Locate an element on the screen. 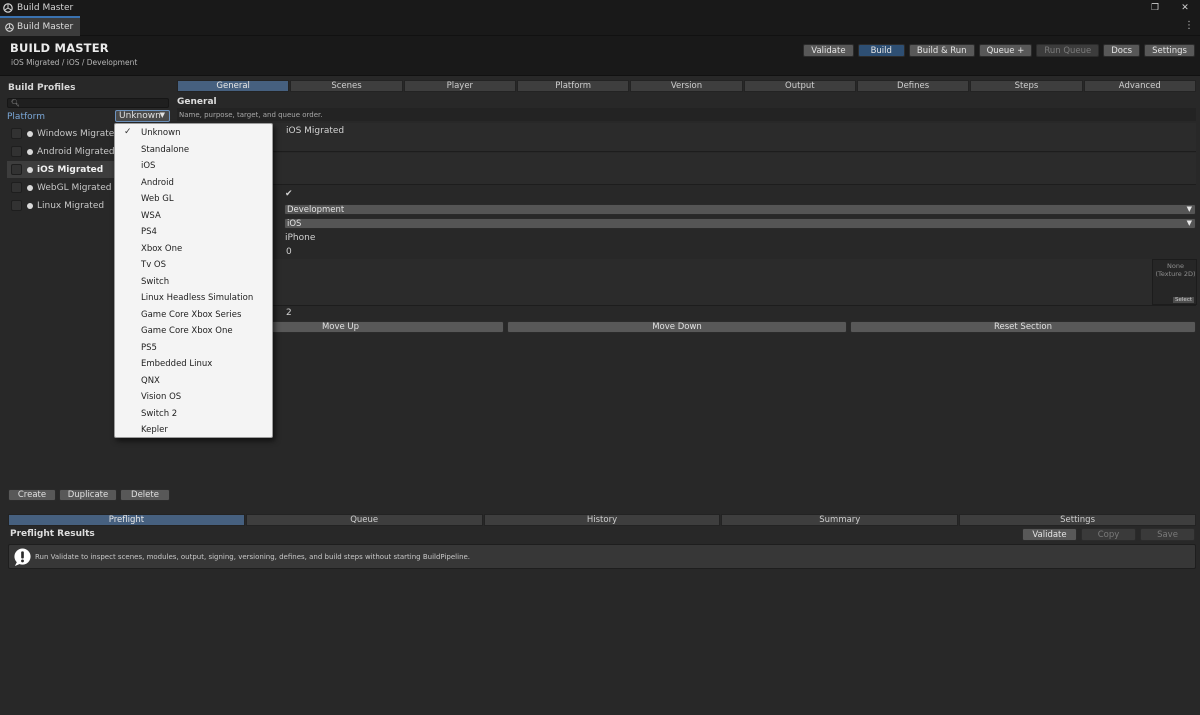  profile-search-input: 🔍︎ is located at coordinates (88, 103).